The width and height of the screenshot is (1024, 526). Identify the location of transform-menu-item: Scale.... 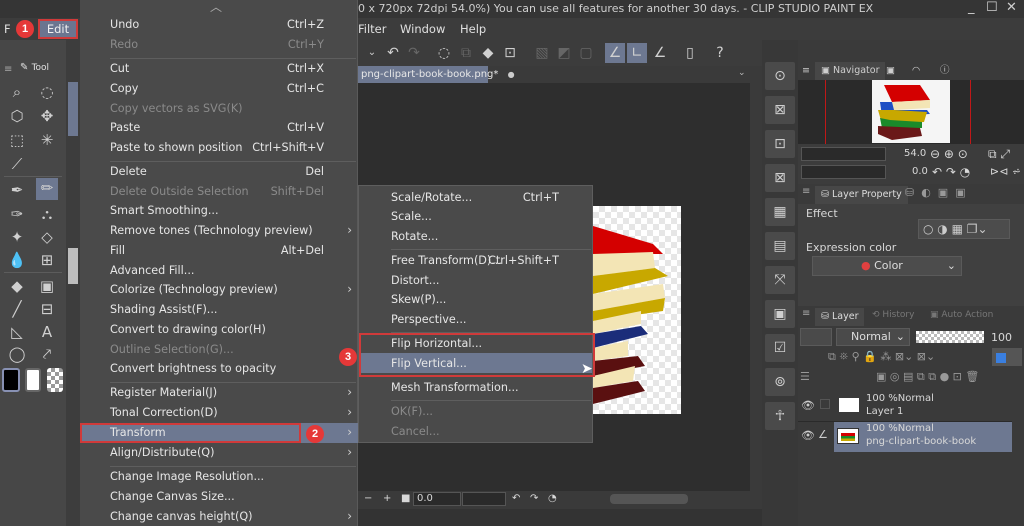
(411, 216).